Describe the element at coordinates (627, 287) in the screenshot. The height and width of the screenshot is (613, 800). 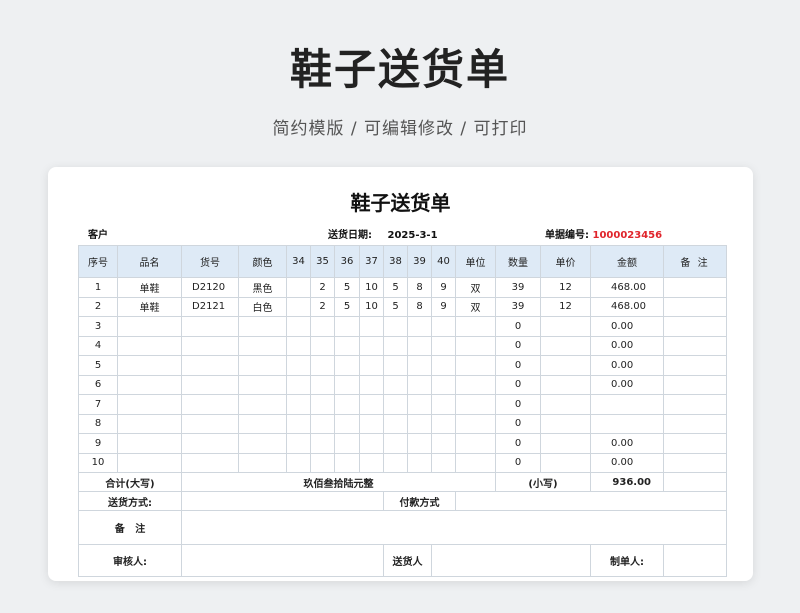
I see `table-cell: 468.00` at that location.